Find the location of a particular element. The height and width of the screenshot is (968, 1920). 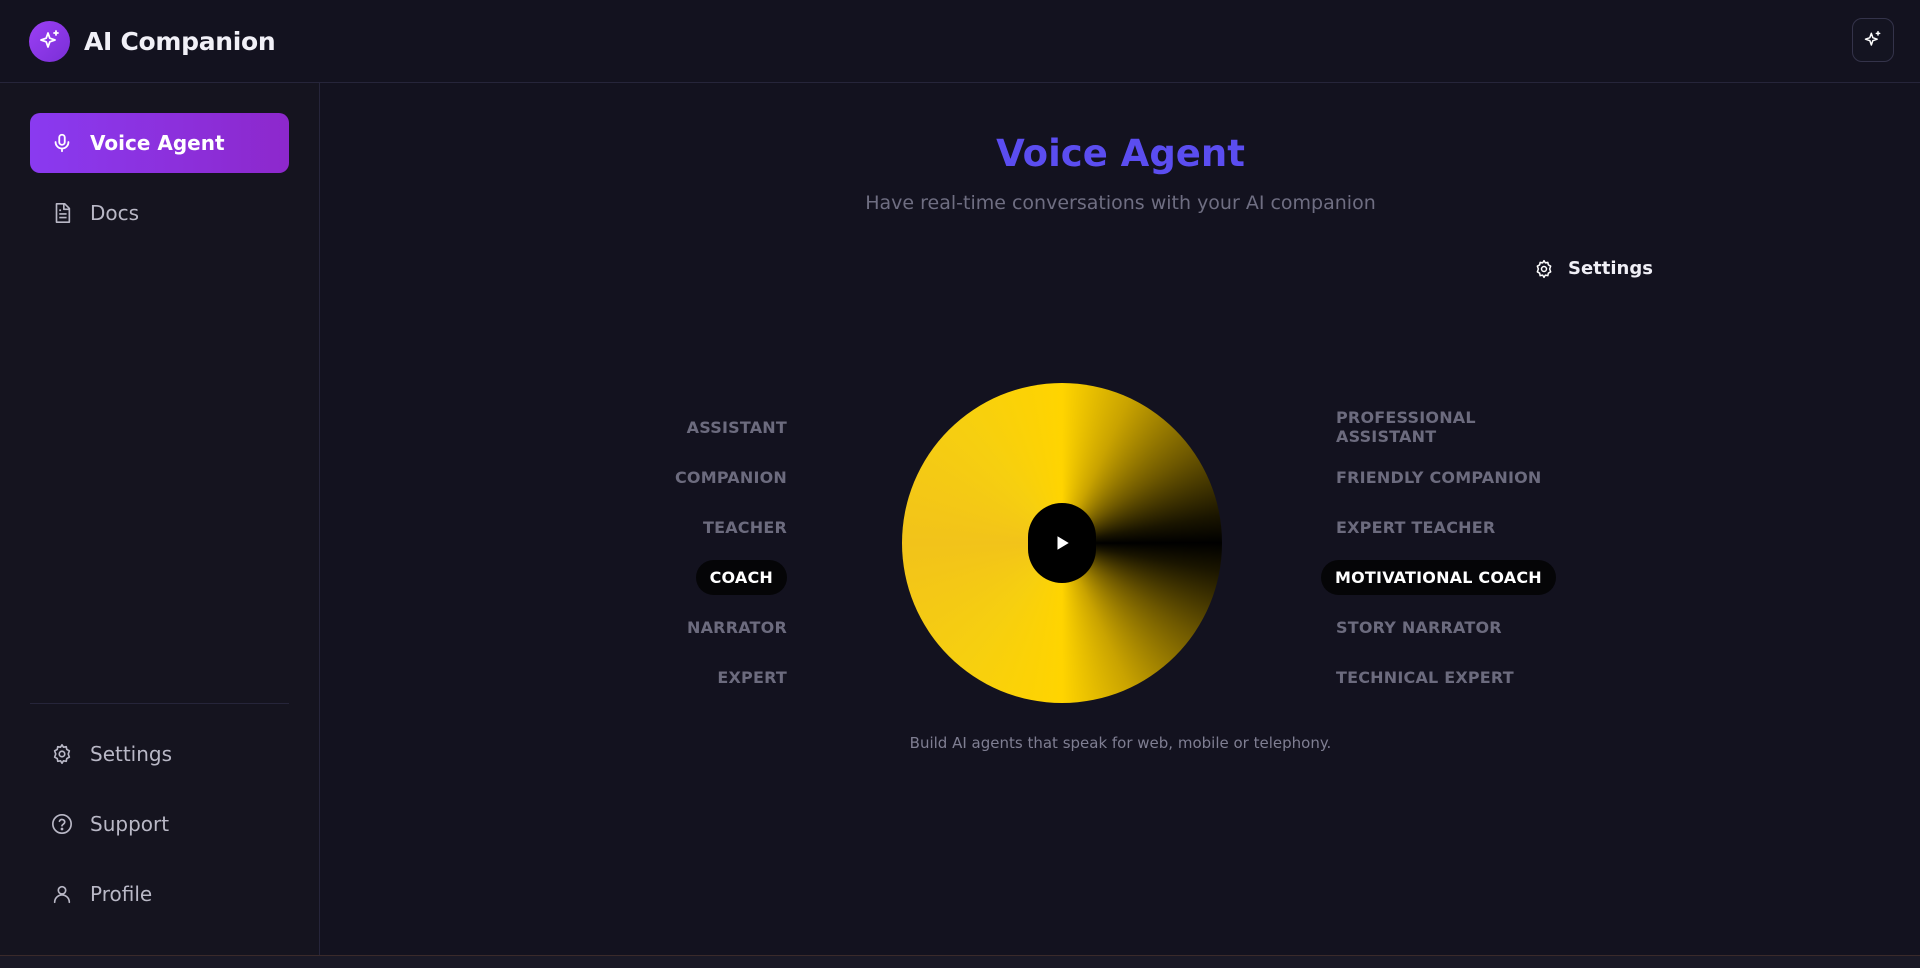

settings-label: Settings is located at coordinates (1610, 268).